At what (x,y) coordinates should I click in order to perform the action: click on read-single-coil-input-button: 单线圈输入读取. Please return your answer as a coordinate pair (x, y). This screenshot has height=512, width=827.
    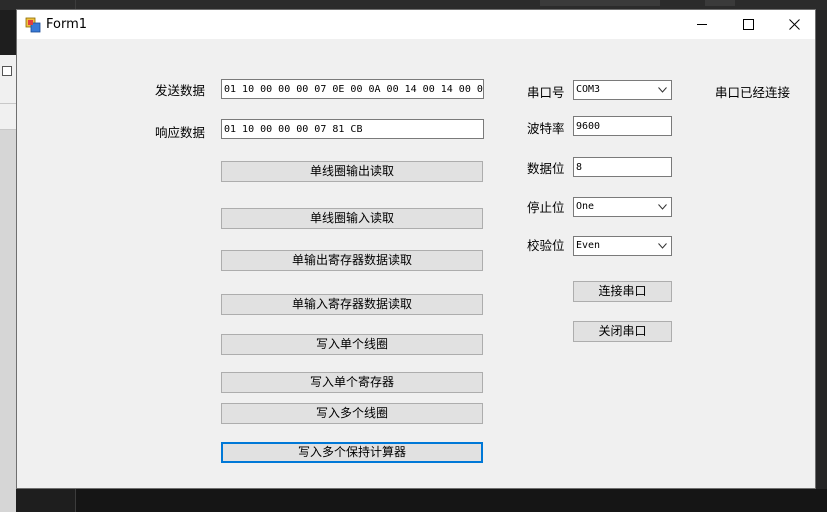
    Looking at the image, I should click on (352, 218).